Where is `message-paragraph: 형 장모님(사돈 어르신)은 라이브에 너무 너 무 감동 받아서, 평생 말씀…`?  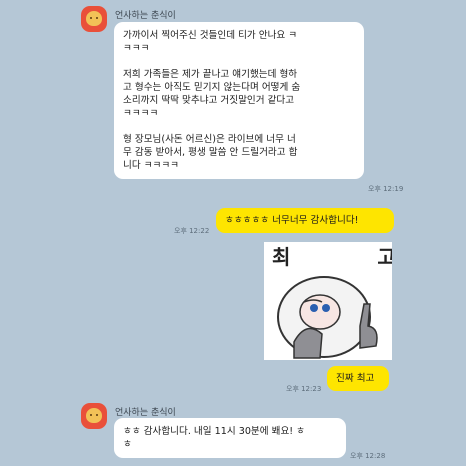 message-paragraph: 형 장모님(사돈 어르신)은 라이브에 너무 너 무 감동 받아서, 평생 말씀… is located at coordinates (210, 152).